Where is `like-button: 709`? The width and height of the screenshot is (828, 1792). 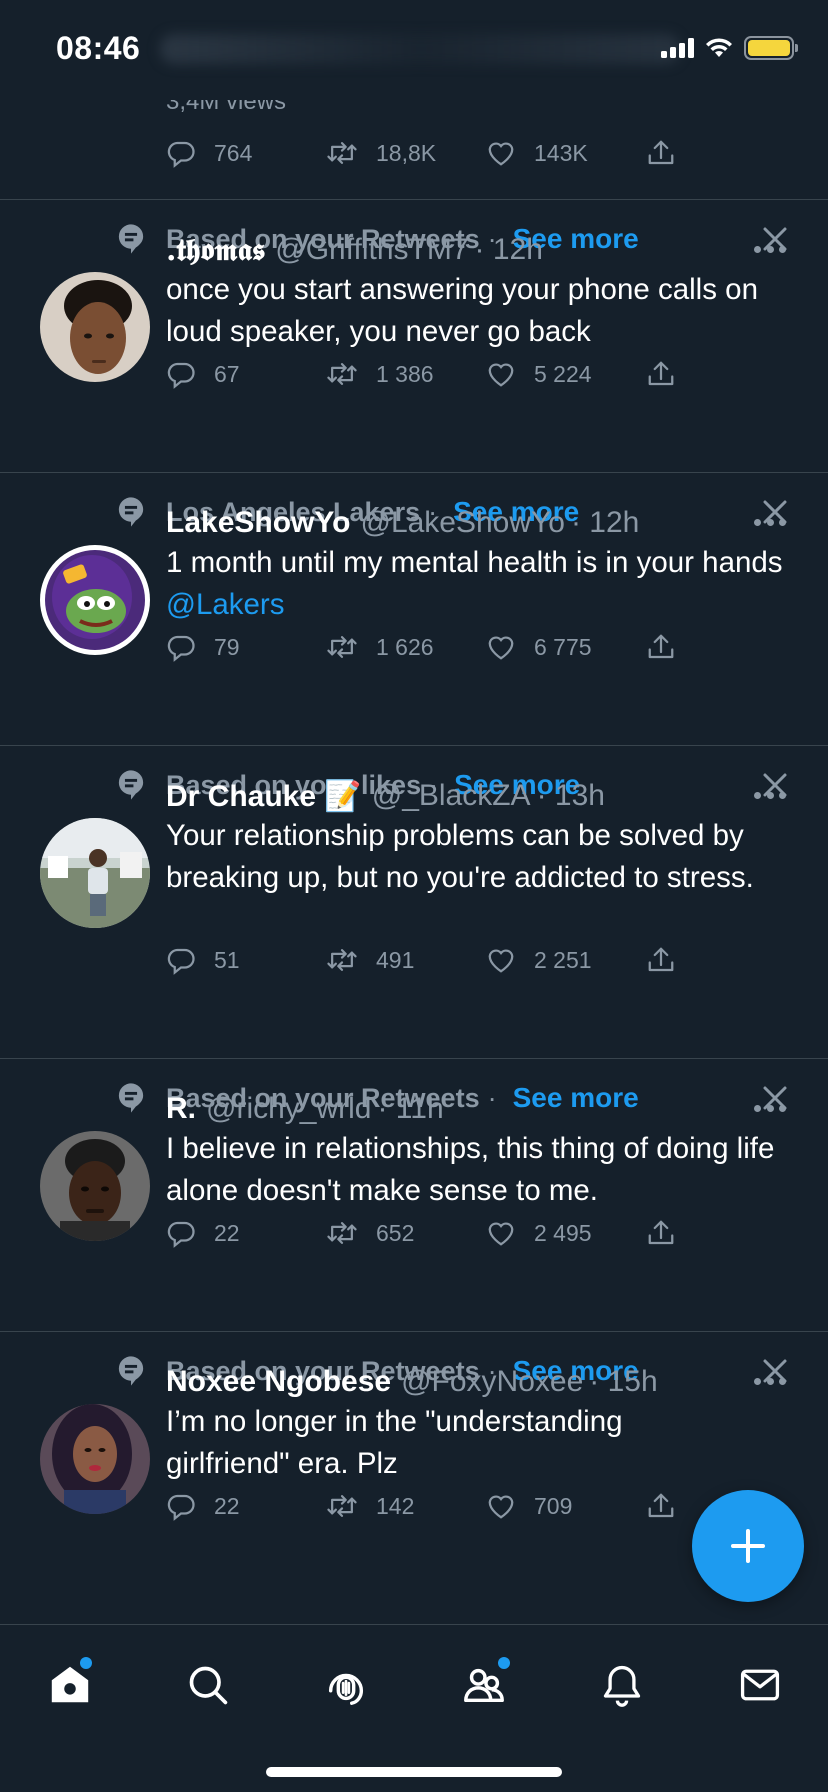
like-button: 709 is located at coordinates (529, 1506).